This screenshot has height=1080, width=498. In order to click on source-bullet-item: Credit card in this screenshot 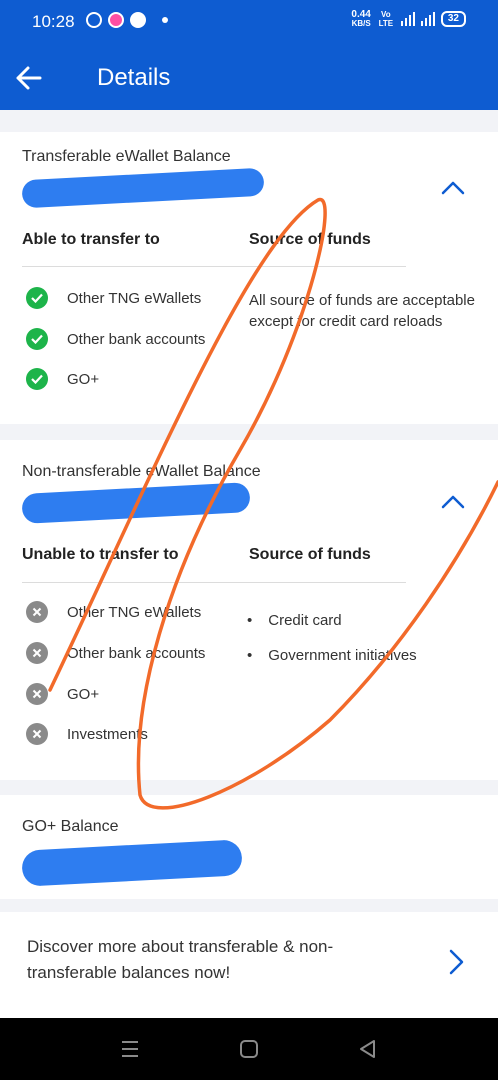, I will do `click(294, 620)`.